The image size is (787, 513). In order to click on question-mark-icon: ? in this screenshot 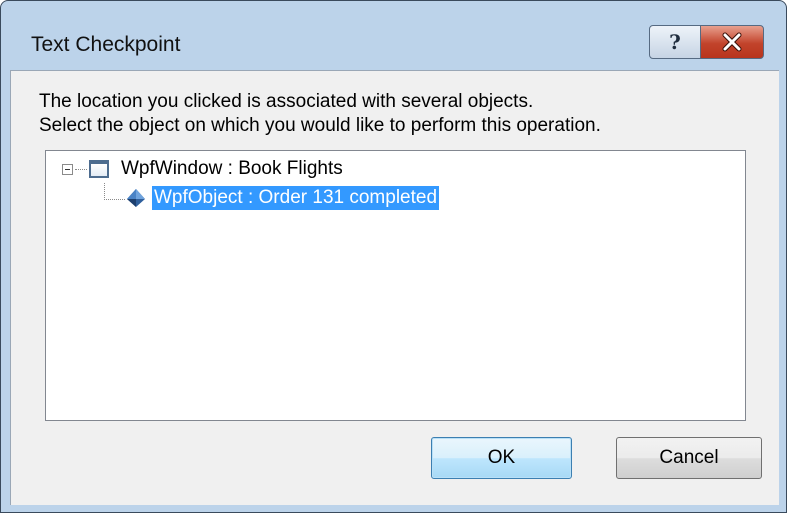, I will do `click(675, 42)`.